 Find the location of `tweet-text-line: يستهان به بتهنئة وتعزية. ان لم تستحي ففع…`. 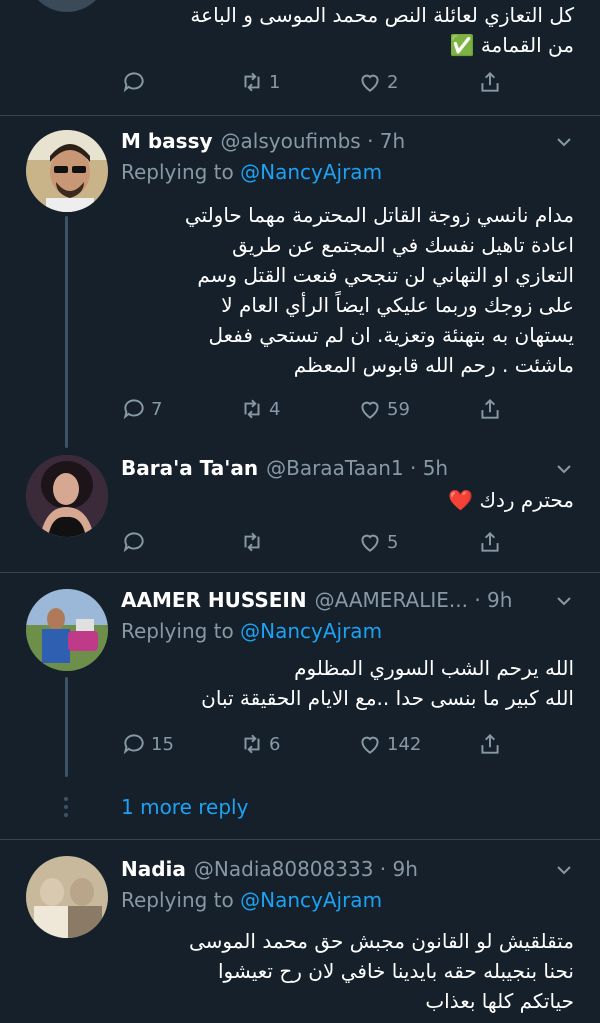

tweet-text-line: يستهان به بتهنئة وتعزية. ان لم تستحي ففع… is located at coordinates (391, 335).